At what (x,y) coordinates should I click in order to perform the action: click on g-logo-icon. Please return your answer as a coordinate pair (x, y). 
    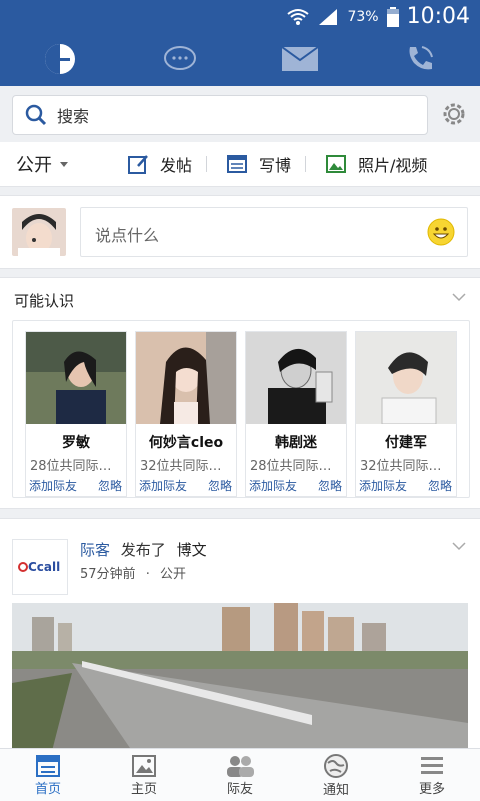
    Looking at the image, I should click on (60, 59).